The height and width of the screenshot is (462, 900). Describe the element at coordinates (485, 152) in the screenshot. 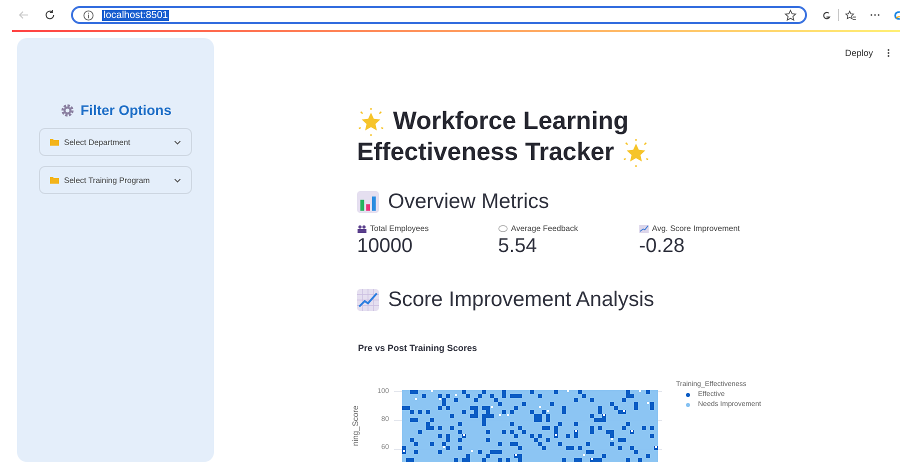

I see `page-title: Effectiveness Tracker` at that location.